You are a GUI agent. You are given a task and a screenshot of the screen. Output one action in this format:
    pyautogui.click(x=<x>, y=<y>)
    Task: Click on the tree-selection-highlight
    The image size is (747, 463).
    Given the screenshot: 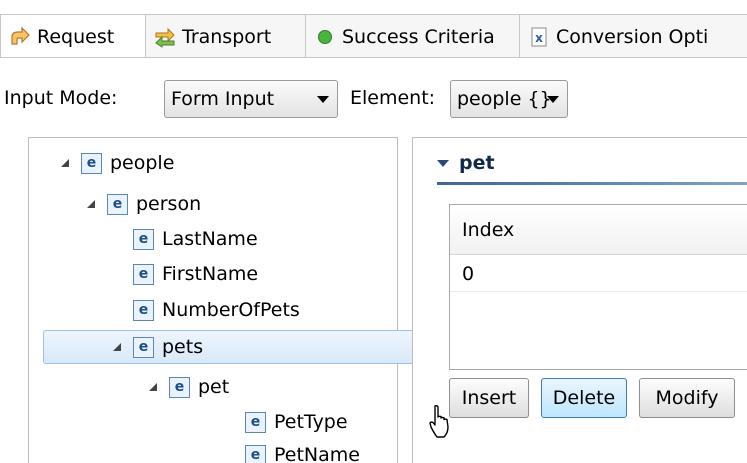 What is the action you would take?
    pyautogui.click(x=230, y=347)
    